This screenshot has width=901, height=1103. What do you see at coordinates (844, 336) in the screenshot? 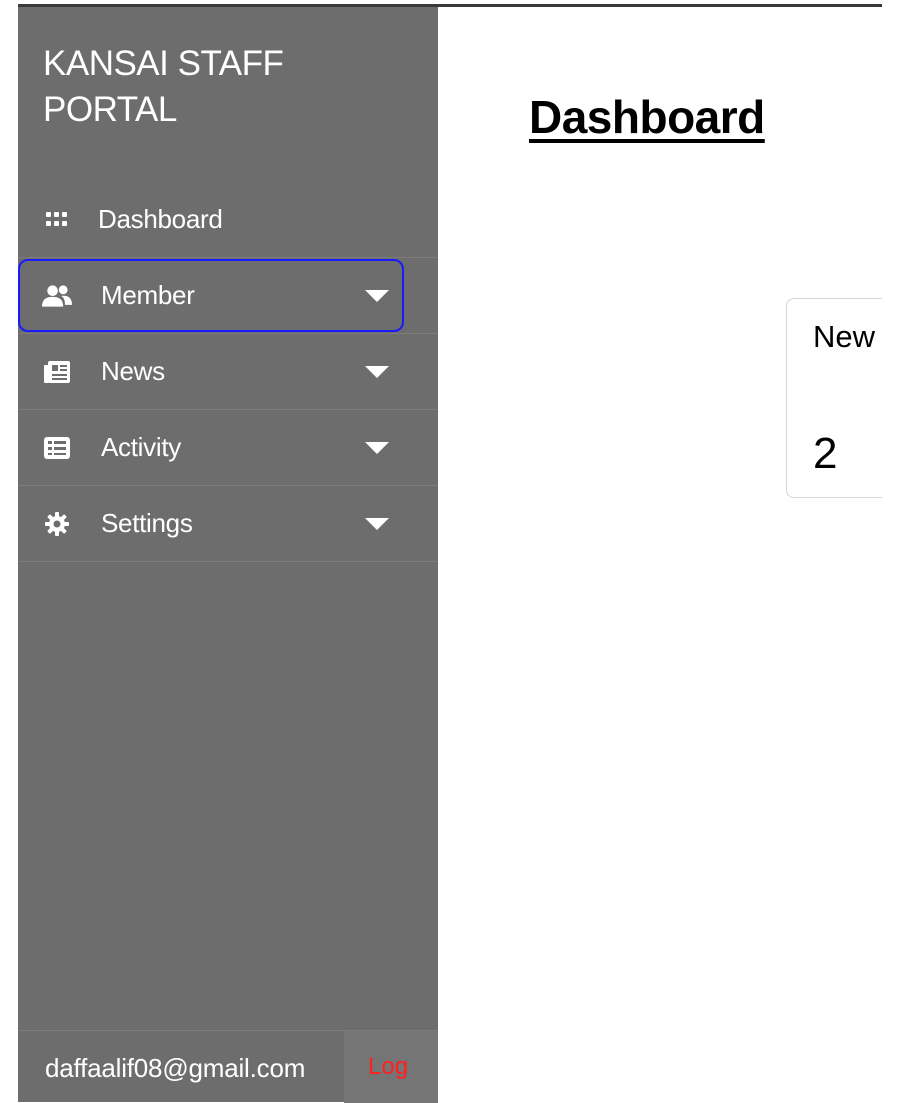
I see `stat-card-title: New` at bounding box center [844, 336].